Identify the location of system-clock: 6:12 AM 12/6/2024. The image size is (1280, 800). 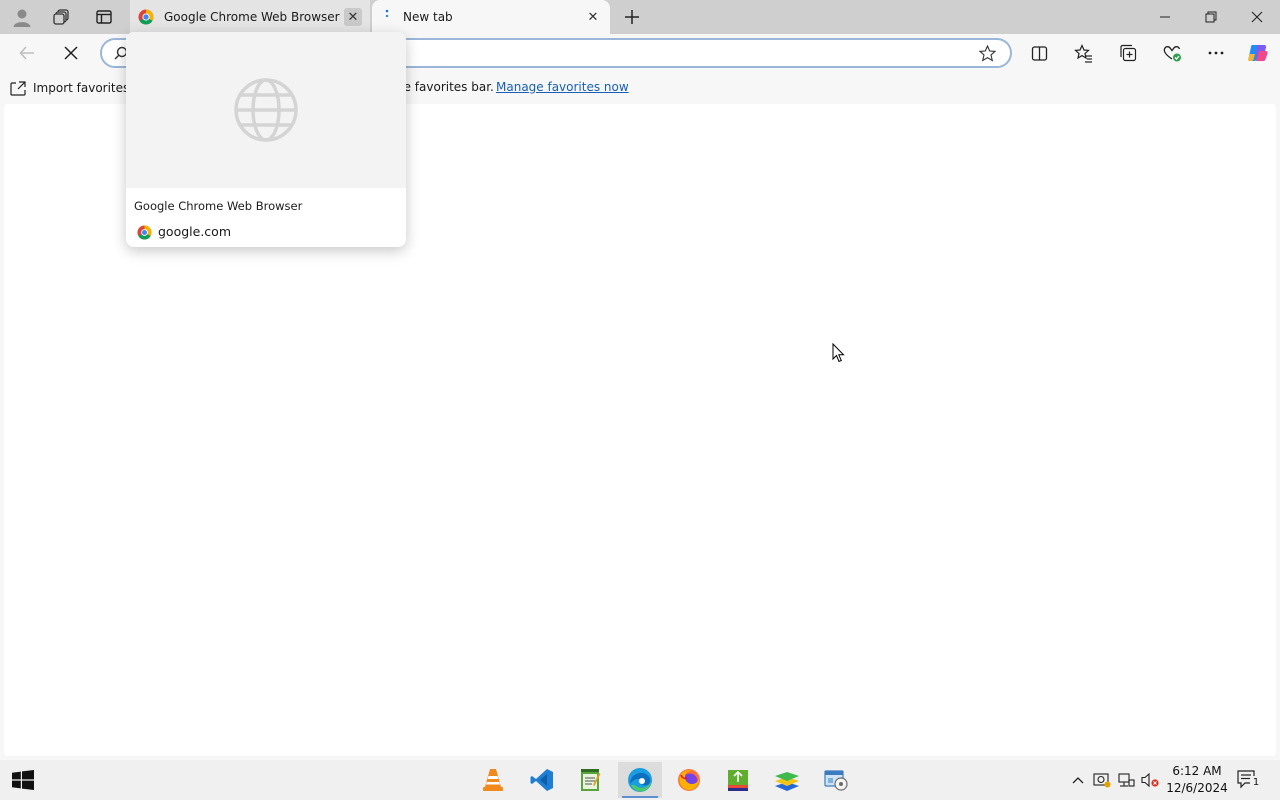
(1197, 780).